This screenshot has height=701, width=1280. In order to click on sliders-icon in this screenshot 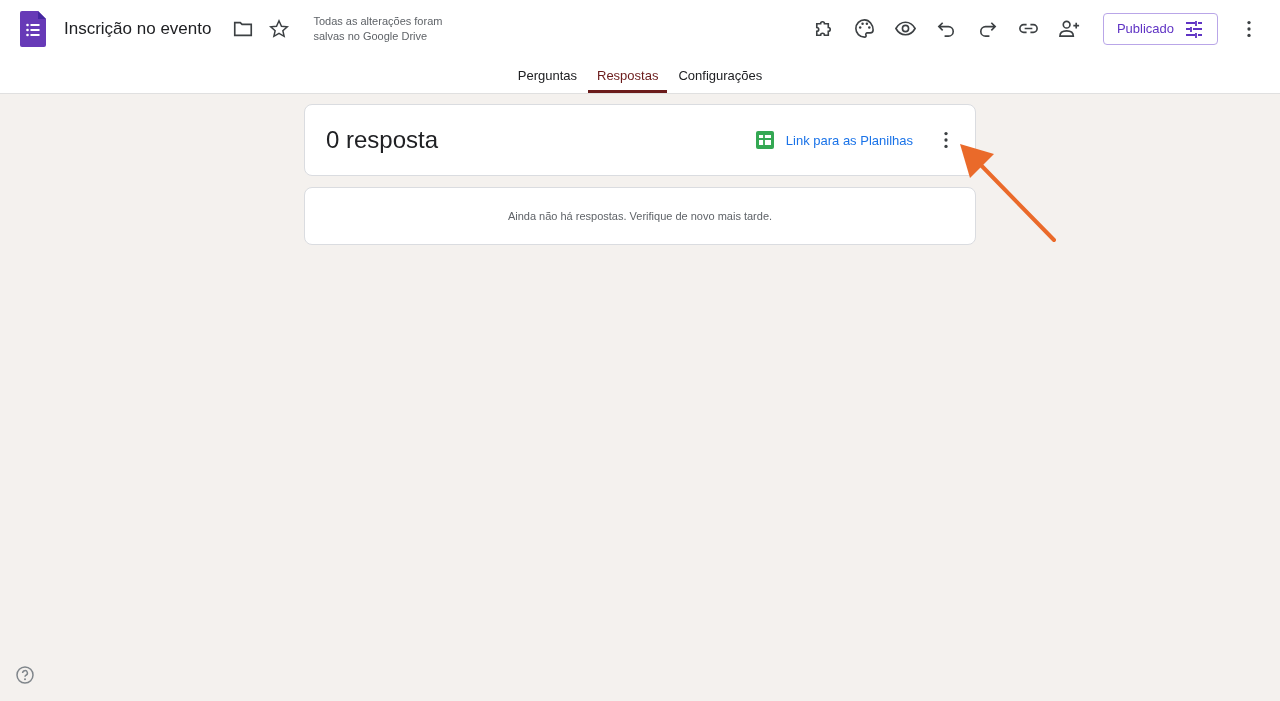, I will do `click(1194, 28)`.